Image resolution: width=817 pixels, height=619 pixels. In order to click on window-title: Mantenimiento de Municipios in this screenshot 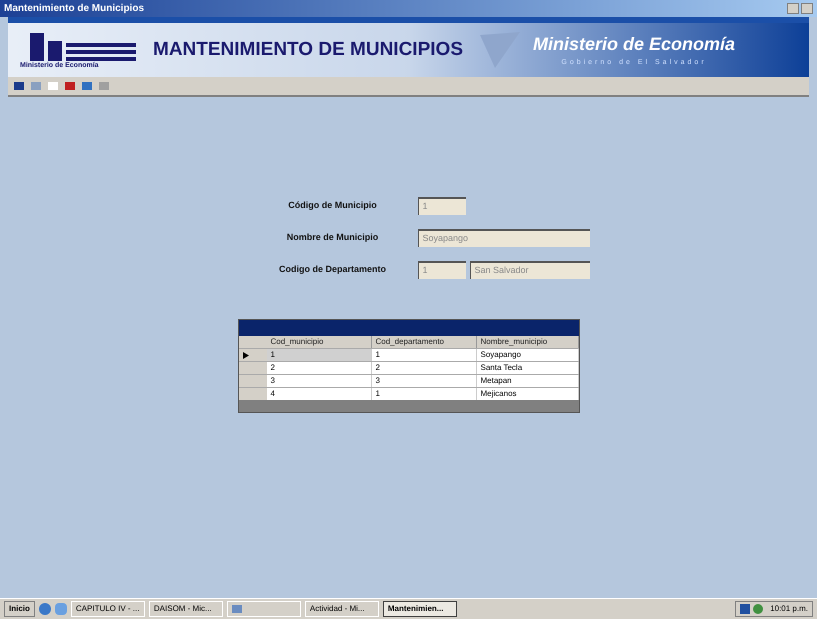, I will do `click(74, 9)`.